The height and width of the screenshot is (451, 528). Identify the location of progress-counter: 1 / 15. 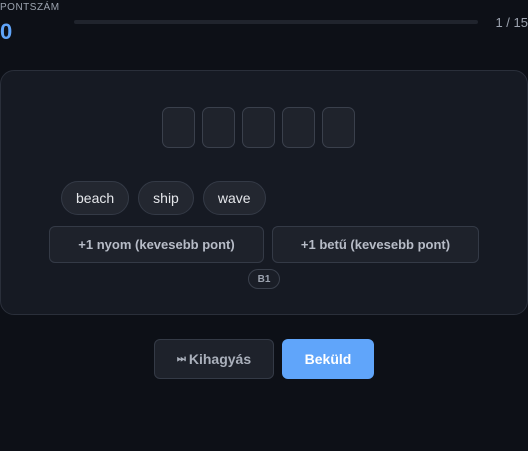
(511, 22).